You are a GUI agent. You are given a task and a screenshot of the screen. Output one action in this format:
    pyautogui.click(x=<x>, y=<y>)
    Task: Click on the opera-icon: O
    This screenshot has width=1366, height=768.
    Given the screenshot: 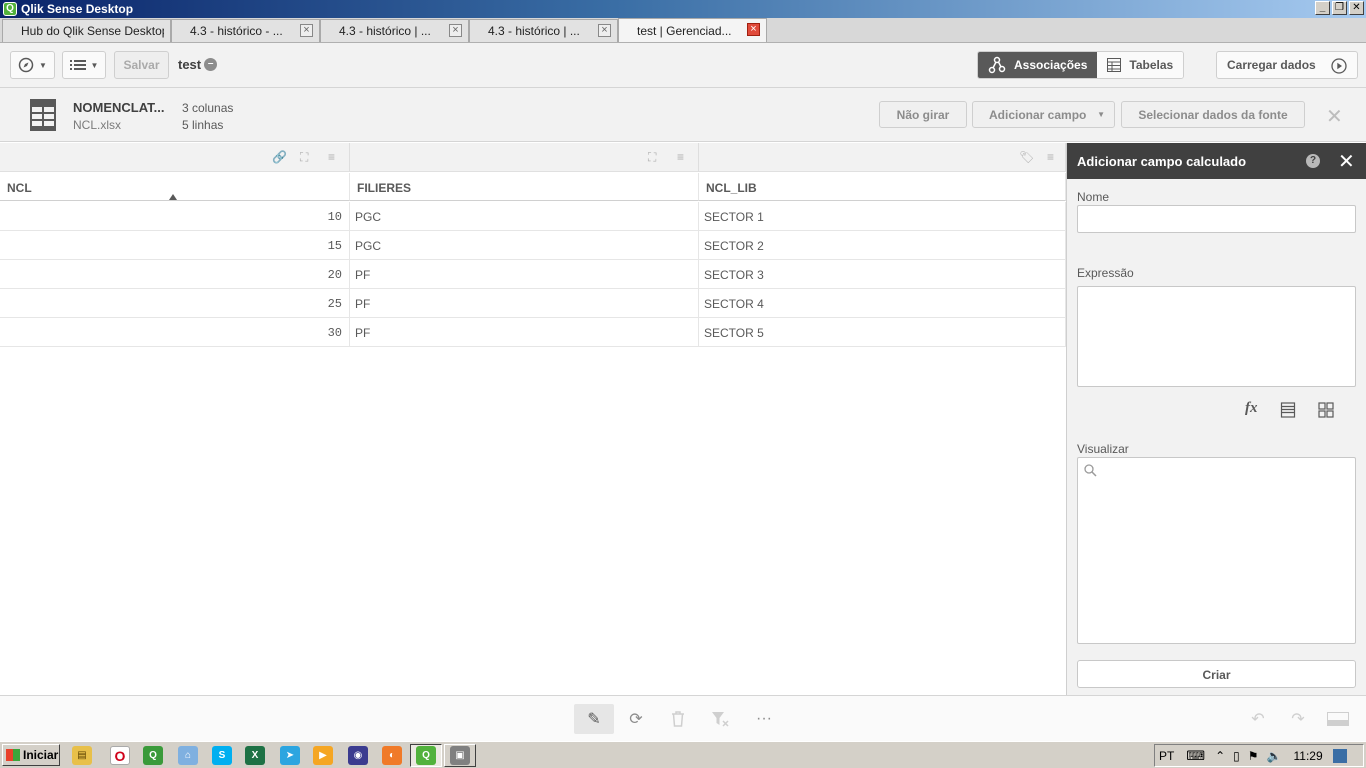 What is the action you would take?
    pyautogui.click(x=120, y=755)
    